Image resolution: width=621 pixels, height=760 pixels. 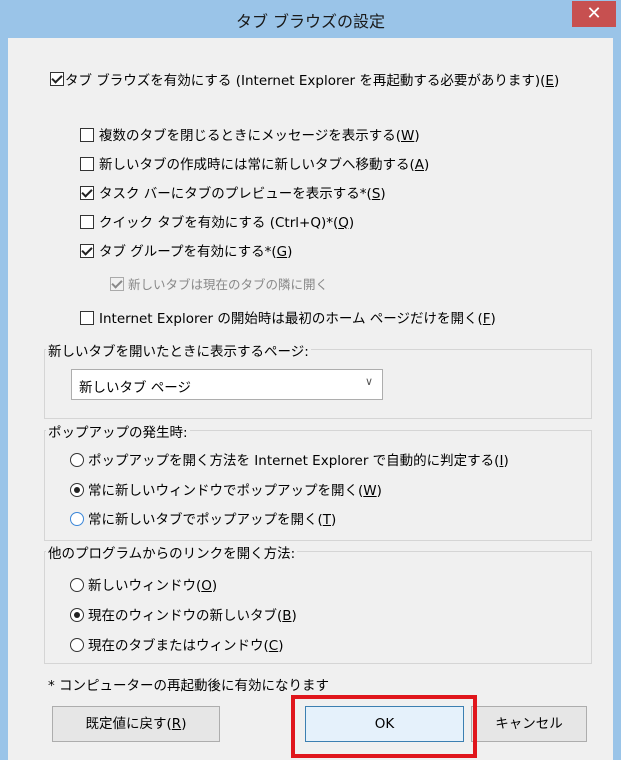 I want to click on open-next-to-current-tab-checkbox, so click(x=117, y=284).